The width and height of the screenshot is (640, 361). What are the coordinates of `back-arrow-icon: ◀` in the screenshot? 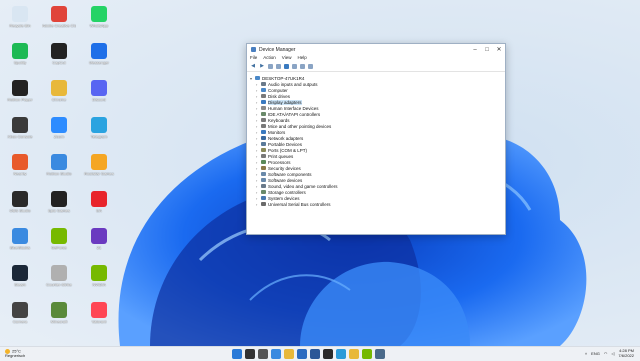 It's located at (253, 66).